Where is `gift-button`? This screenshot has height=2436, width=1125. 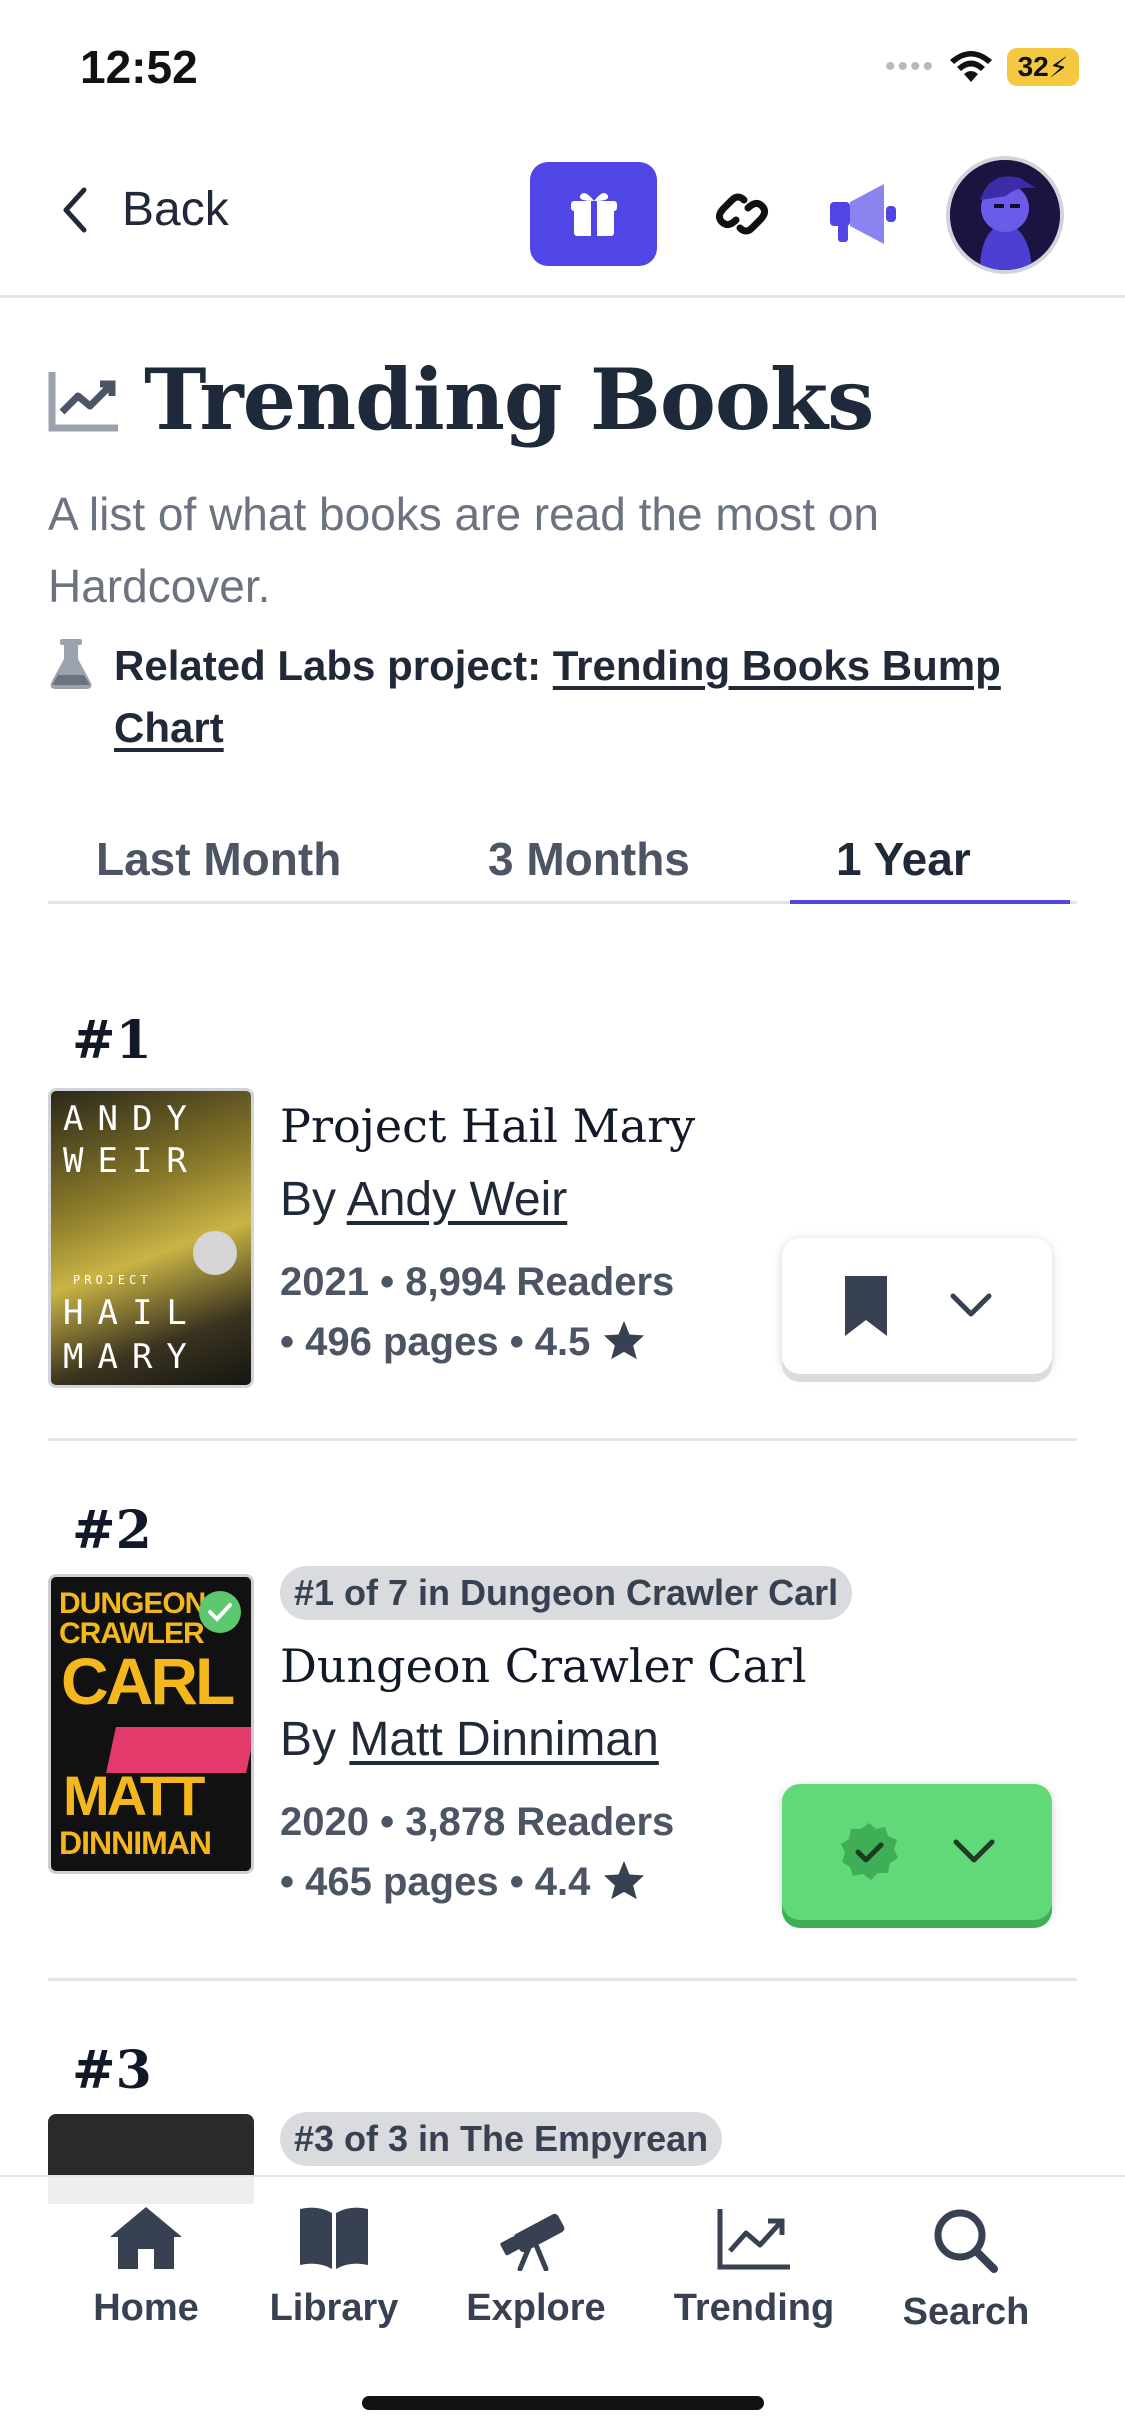 gift-button is located at coordinates (593, 214).